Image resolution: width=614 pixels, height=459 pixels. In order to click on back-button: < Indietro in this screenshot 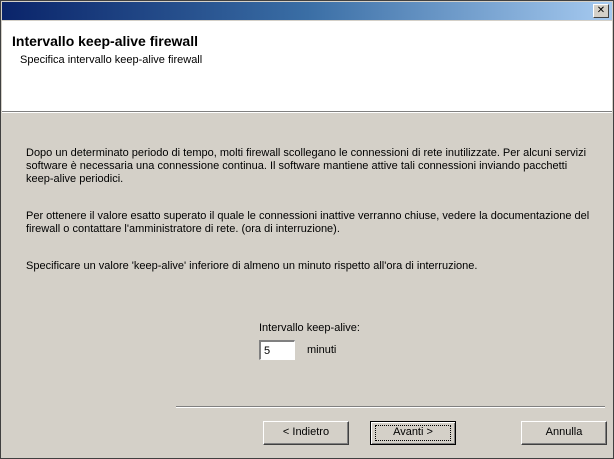, I will do `click(306, 433)`.